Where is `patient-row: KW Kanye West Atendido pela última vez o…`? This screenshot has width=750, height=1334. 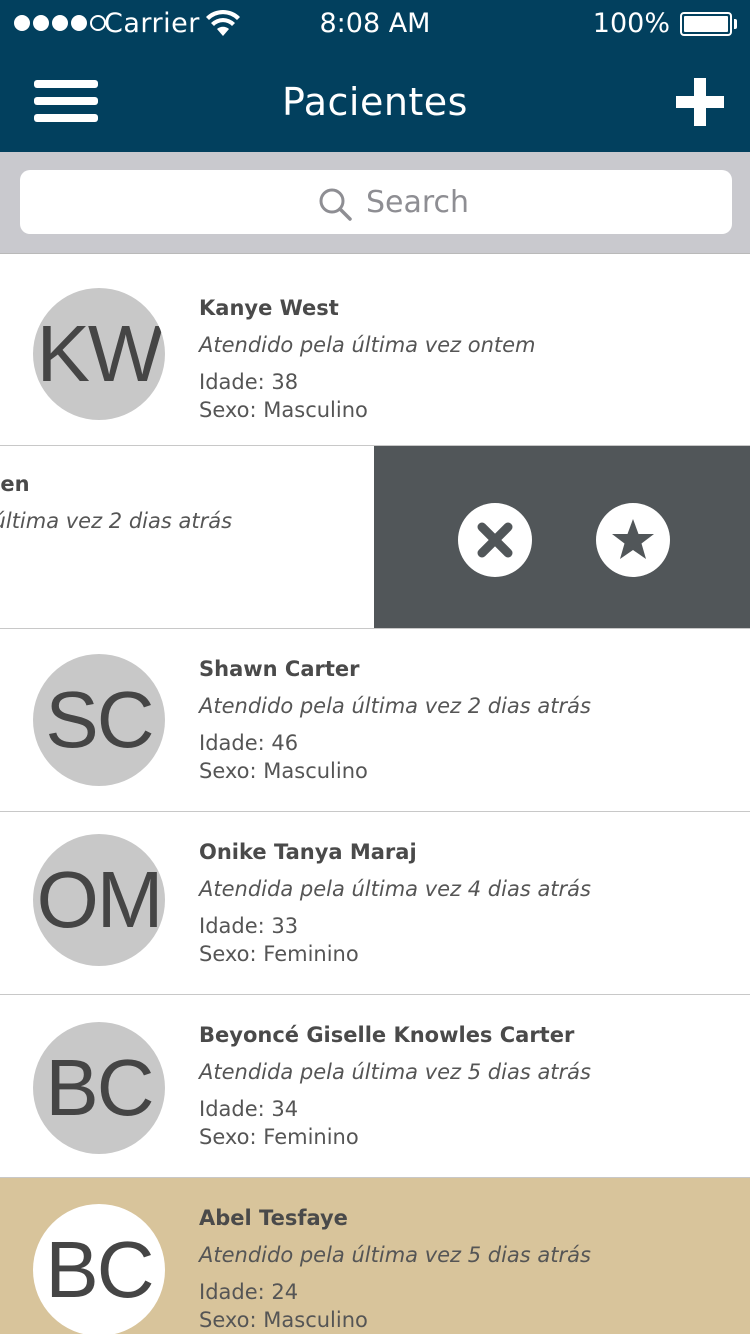
patient-row: KW Kanye West Atendido pela última vez o… is located at coordinates (375, 350).